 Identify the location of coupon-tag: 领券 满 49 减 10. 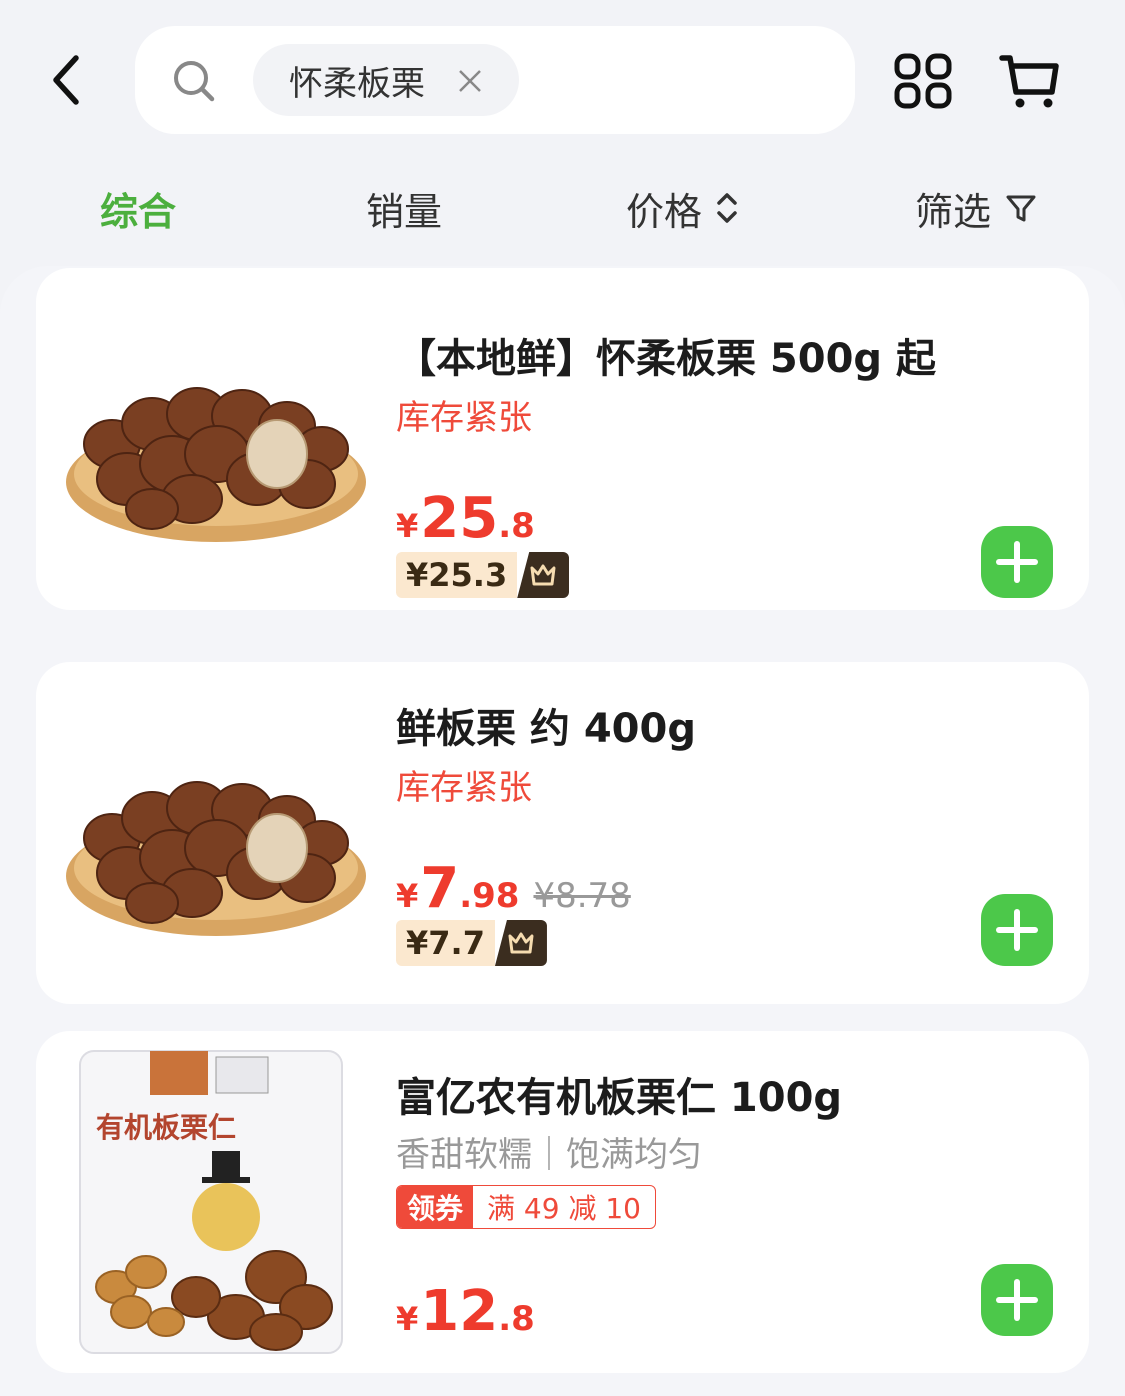
(526, 1207).